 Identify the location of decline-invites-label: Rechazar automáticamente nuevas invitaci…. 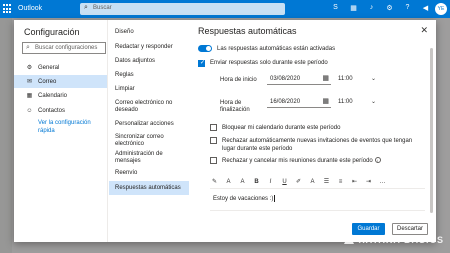
(317, 145).